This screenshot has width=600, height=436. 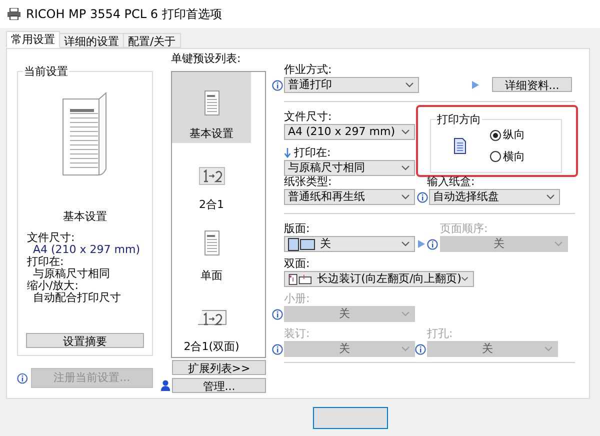 I want to click on preset-item: 2合1, so click(x=211, y=178).